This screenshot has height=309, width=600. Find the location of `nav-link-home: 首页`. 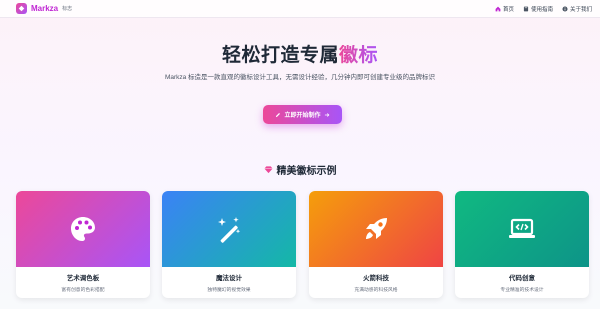

nav-link-home: 首页 is located at coordinates (504, 9).